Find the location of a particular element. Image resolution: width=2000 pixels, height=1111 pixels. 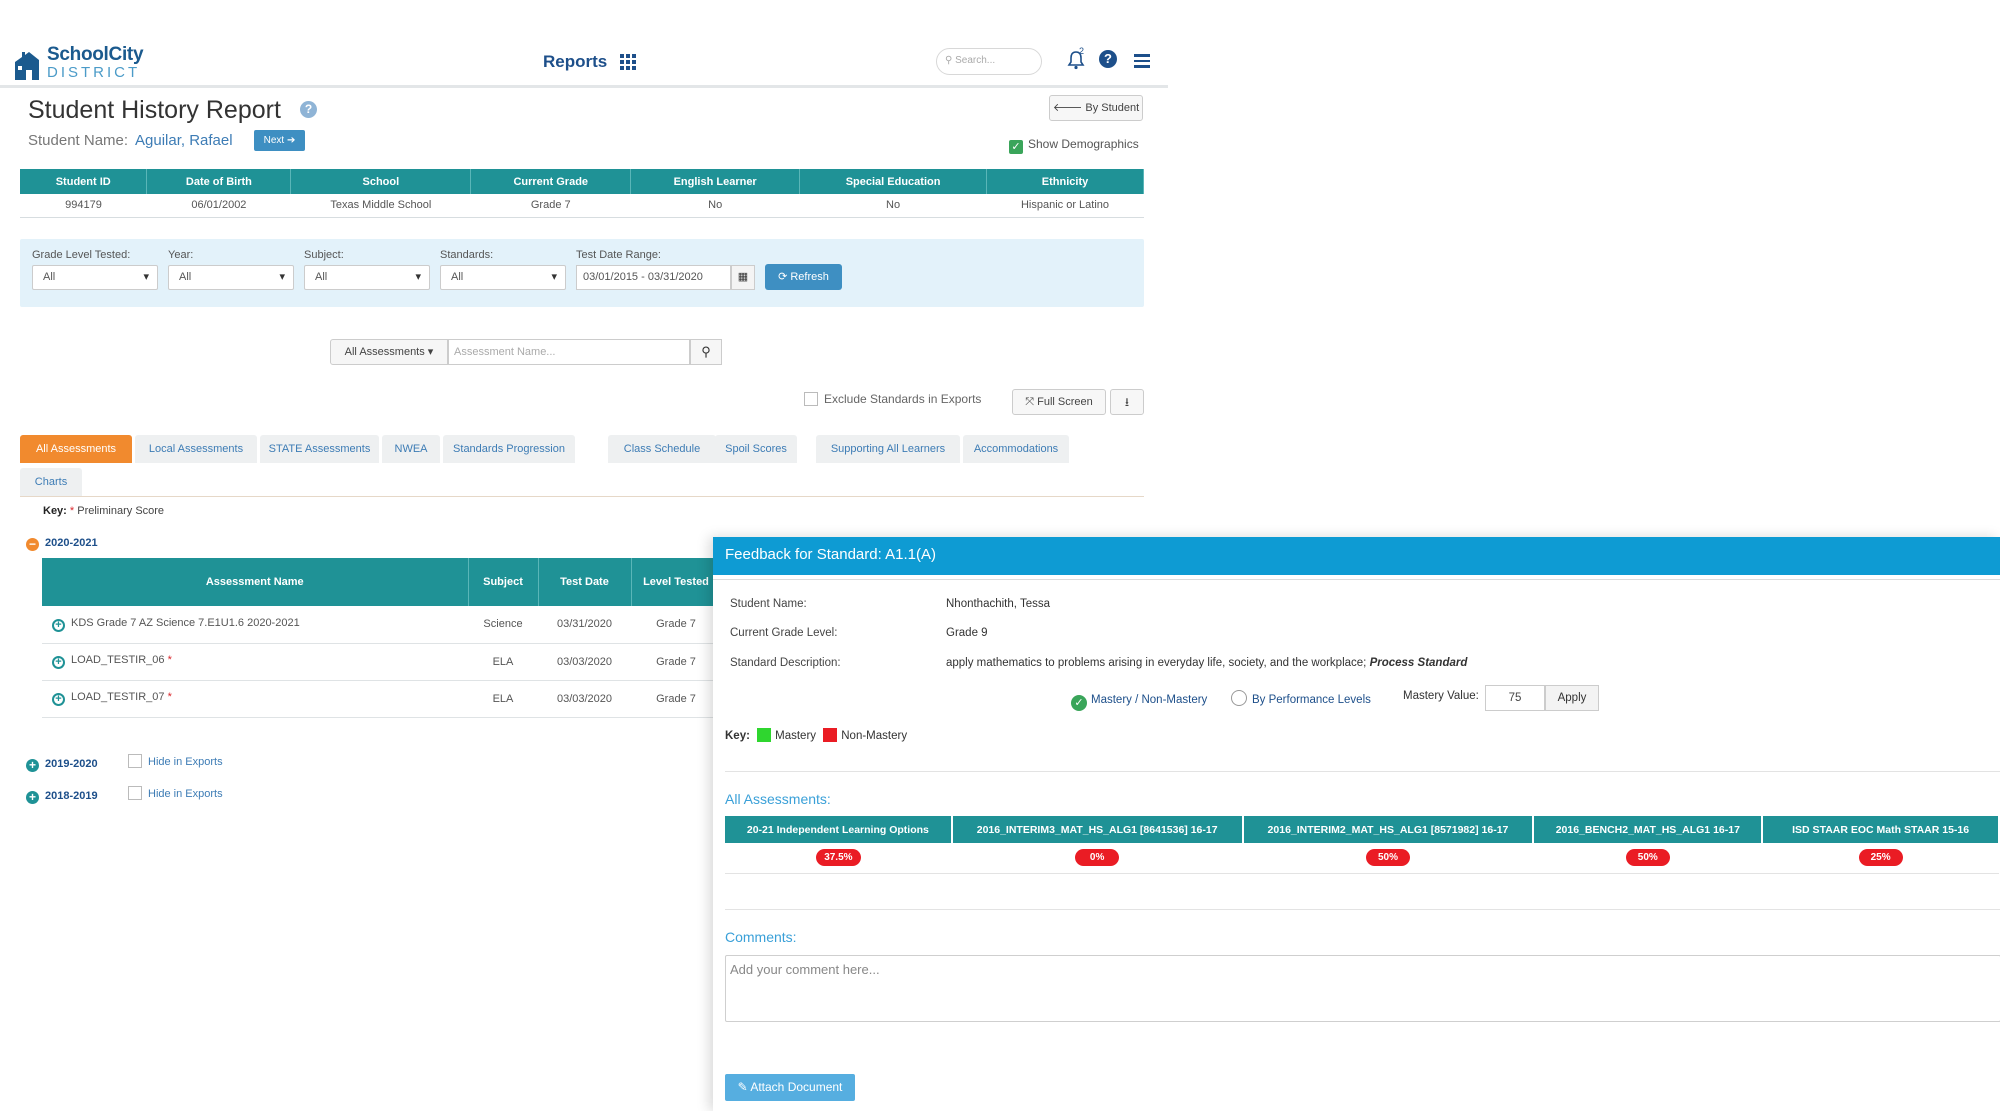

year-toggle-closed: +2018-2019 is located at coordinates (62, 795).